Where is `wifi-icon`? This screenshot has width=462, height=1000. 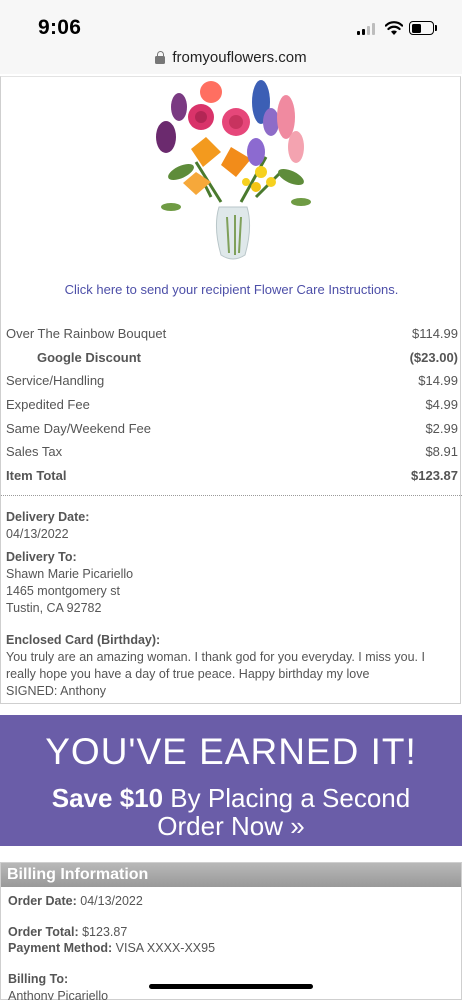 wifi-icon is located at coordinates (394, 28).